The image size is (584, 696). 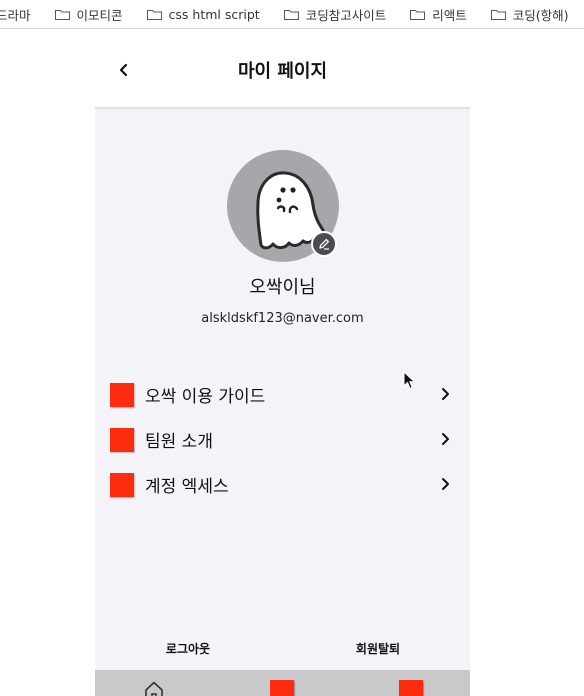 I want to click on bookmark-item: 리액트, so click(x=433, y=14).